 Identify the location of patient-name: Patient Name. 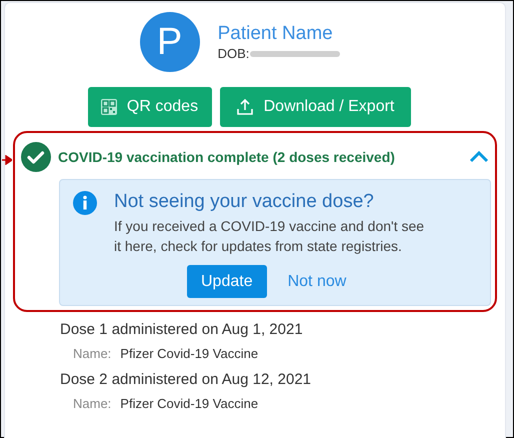
(276, 34).